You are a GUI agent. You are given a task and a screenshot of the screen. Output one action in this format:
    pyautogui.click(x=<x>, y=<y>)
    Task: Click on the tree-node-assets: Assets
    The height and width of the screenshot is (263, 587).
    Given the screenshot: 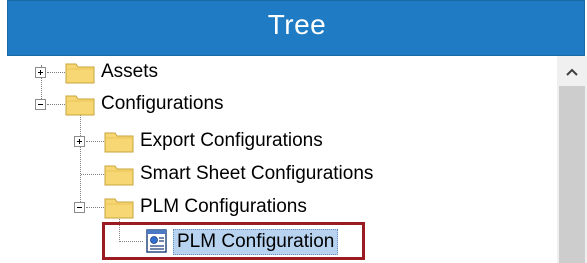 What is the action you would take?
    pyautogui.click(x=129, y=72)
    